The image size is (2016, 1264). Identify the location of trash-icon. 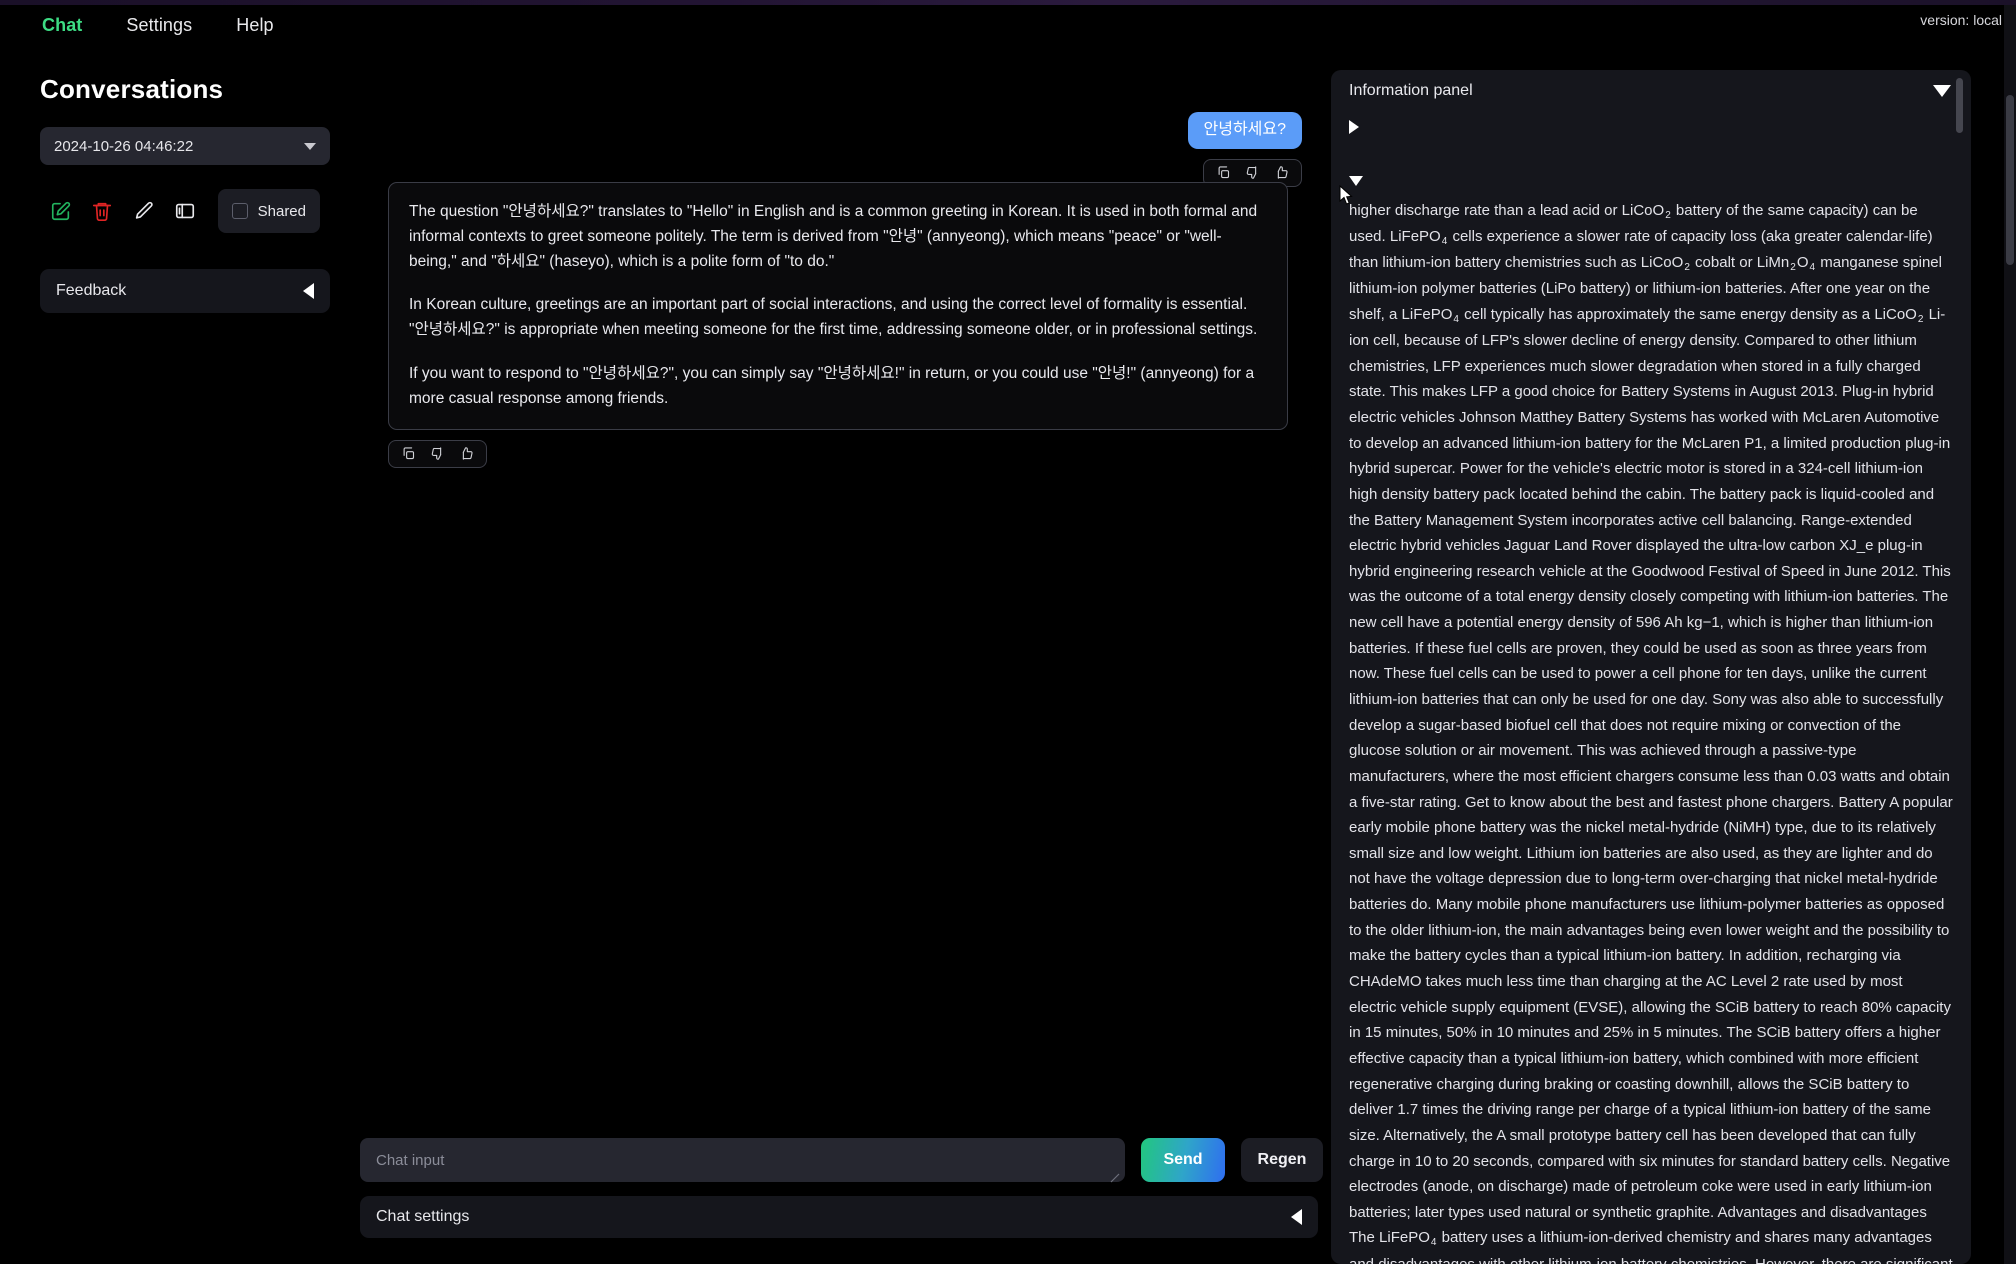
(102, 211).